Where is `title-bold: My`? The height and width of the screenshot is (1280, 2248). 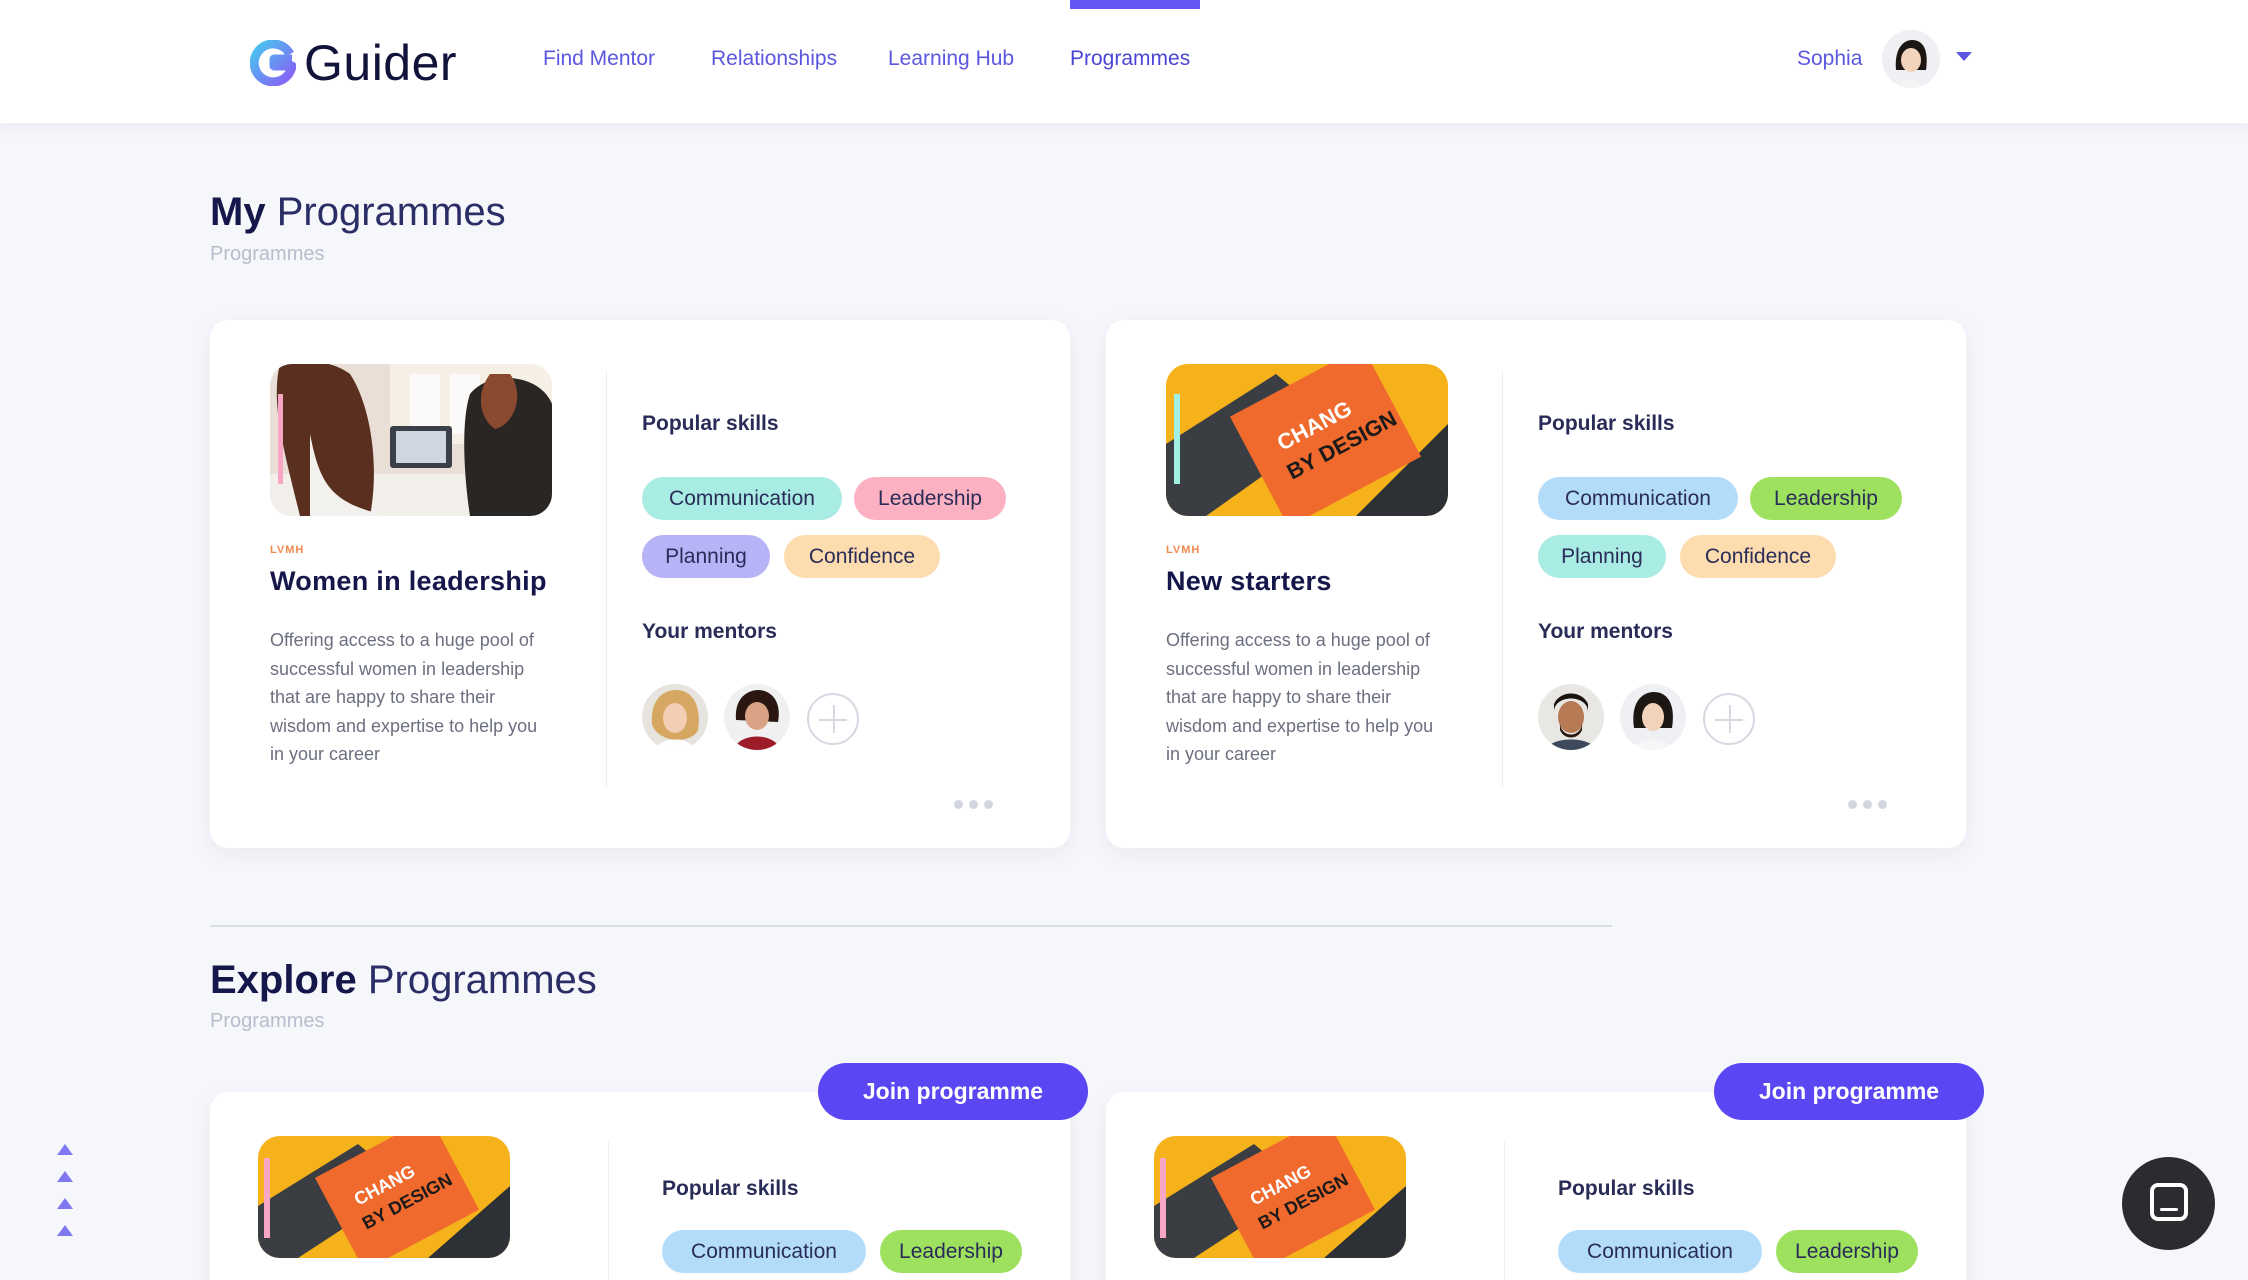 title-bold: My is located at coordinates (238, 212).